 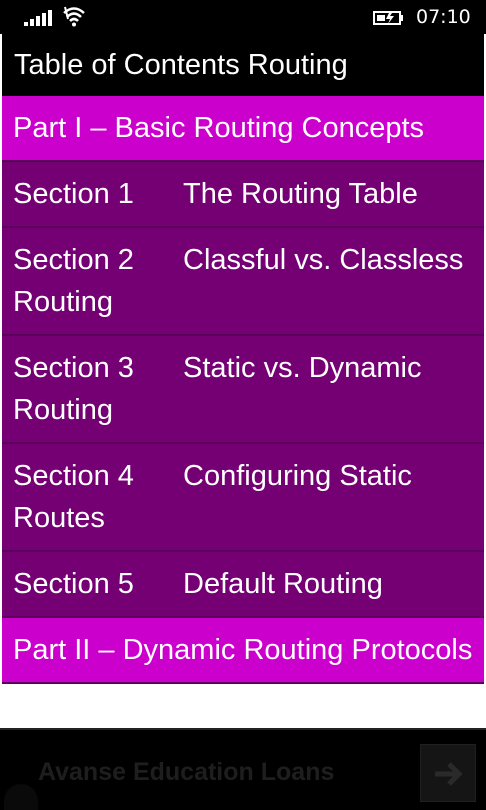 I want to click on toc-item-part-2: Part II – Dynamic Routing Protocols, so click(x=243, y=651).